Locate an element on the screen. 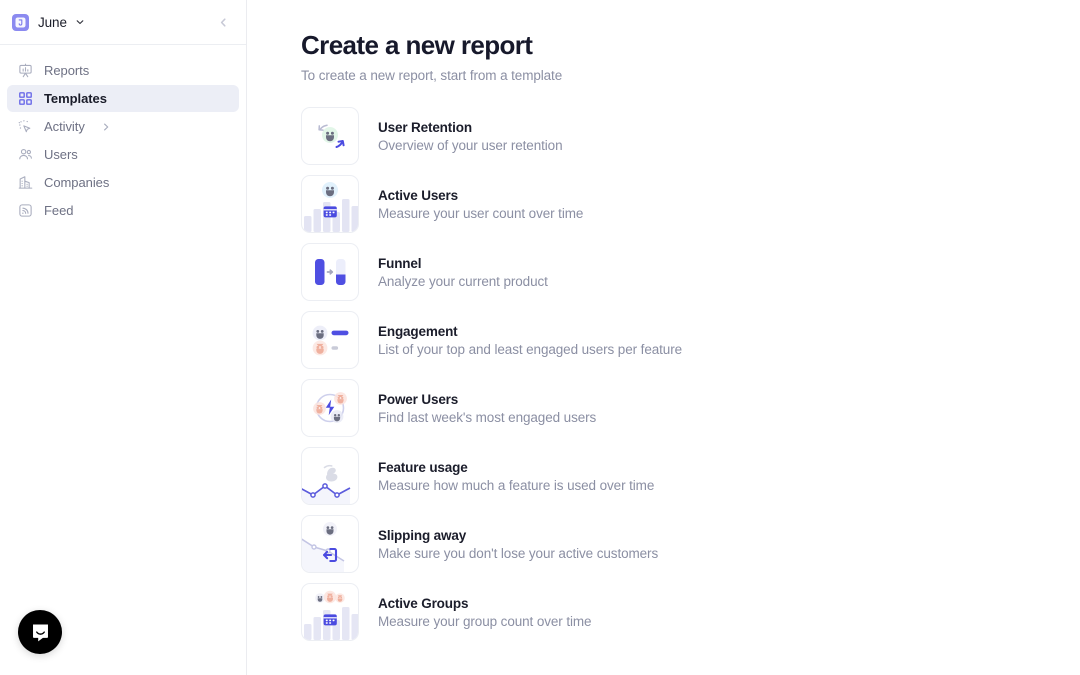  sidebar-item-reports: Reports is located at coordinates (123, 70).